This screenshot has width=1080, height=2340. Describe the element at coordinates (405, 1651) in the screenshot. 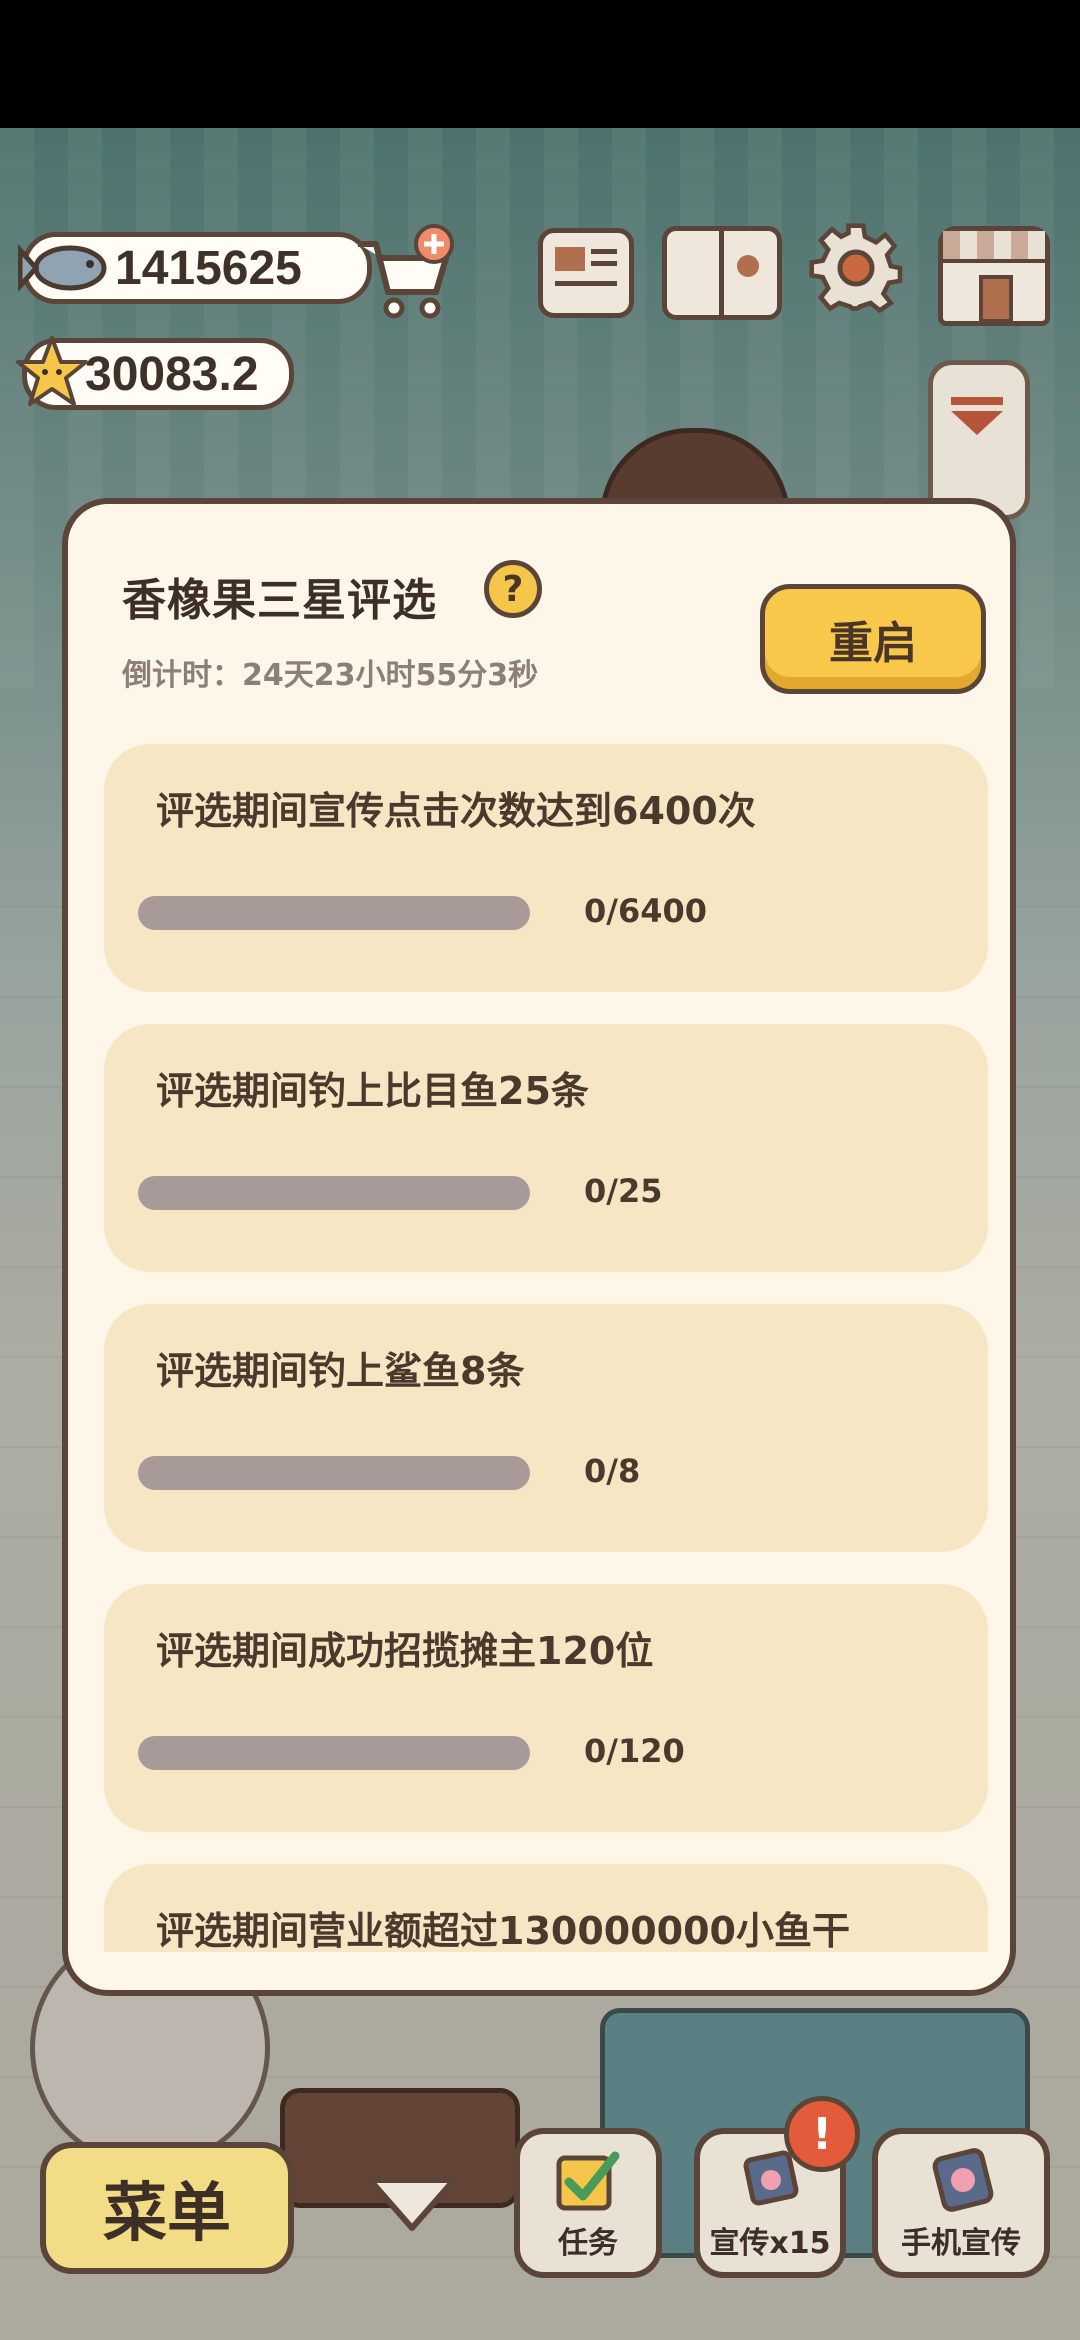

I see `task-description: 评选期间成功招揽摊主120位` at that location.